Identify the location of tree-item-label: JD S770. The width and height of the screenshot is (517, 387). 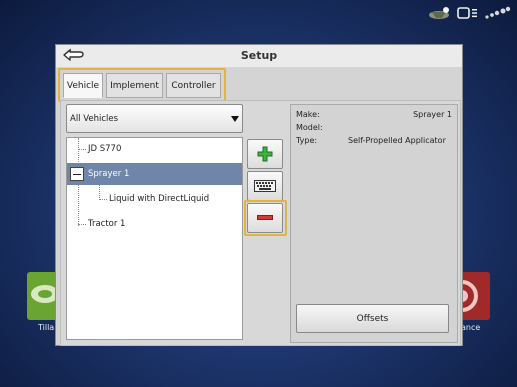
(105, 149).